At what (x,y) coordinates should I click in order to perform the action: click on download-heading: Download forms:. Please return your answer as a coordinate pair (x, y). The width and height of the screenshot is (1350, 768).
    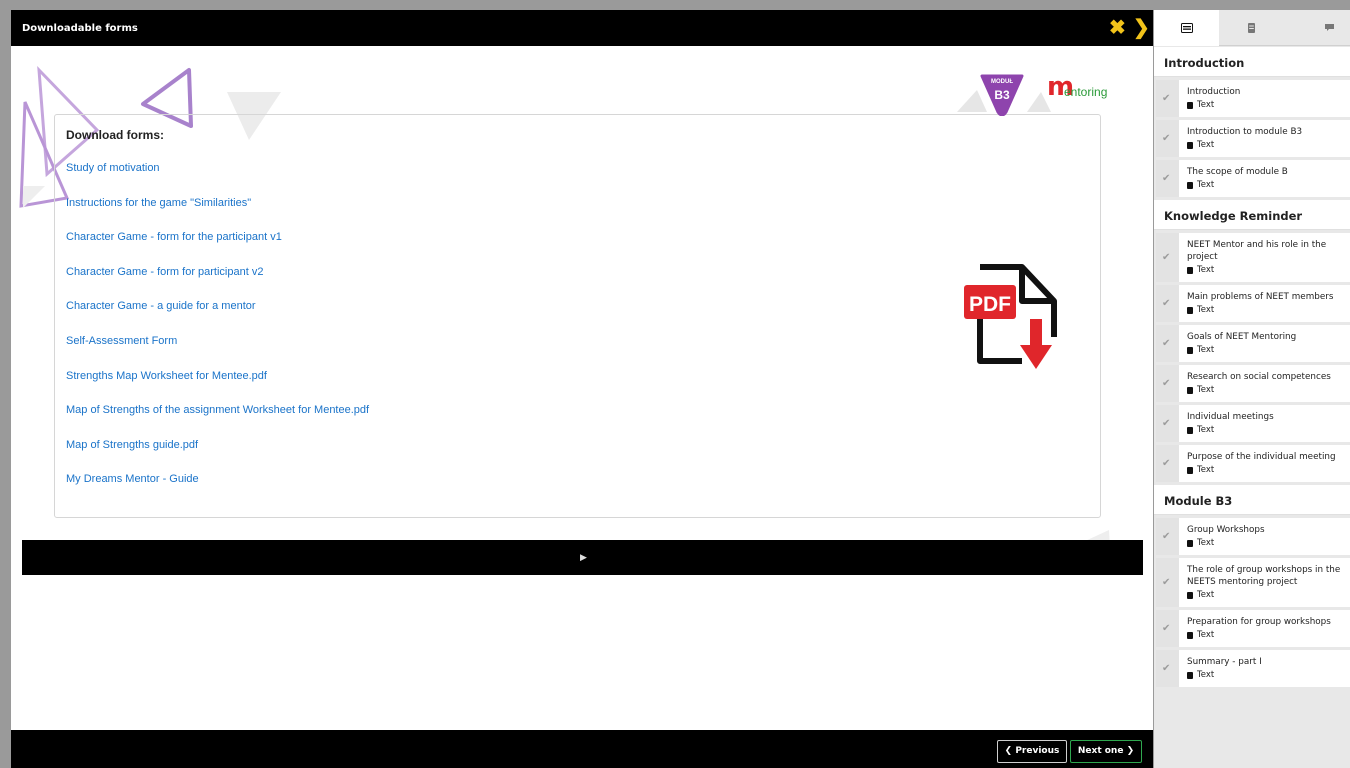
    Looking at the image, I should click on (115, 135).